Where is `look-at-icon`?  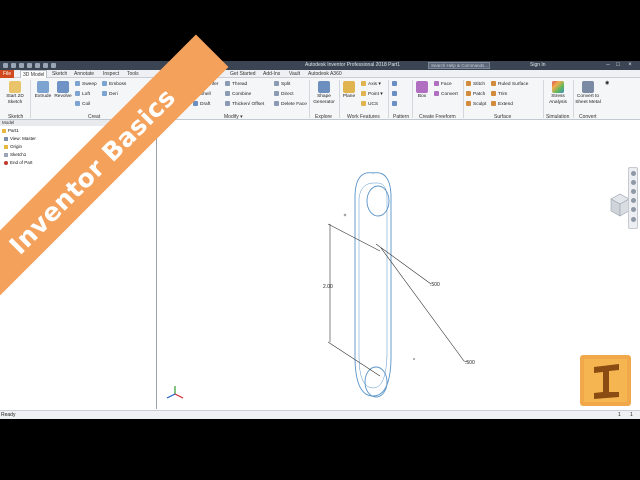
look-at-icon is located at coordinates (633, 209).